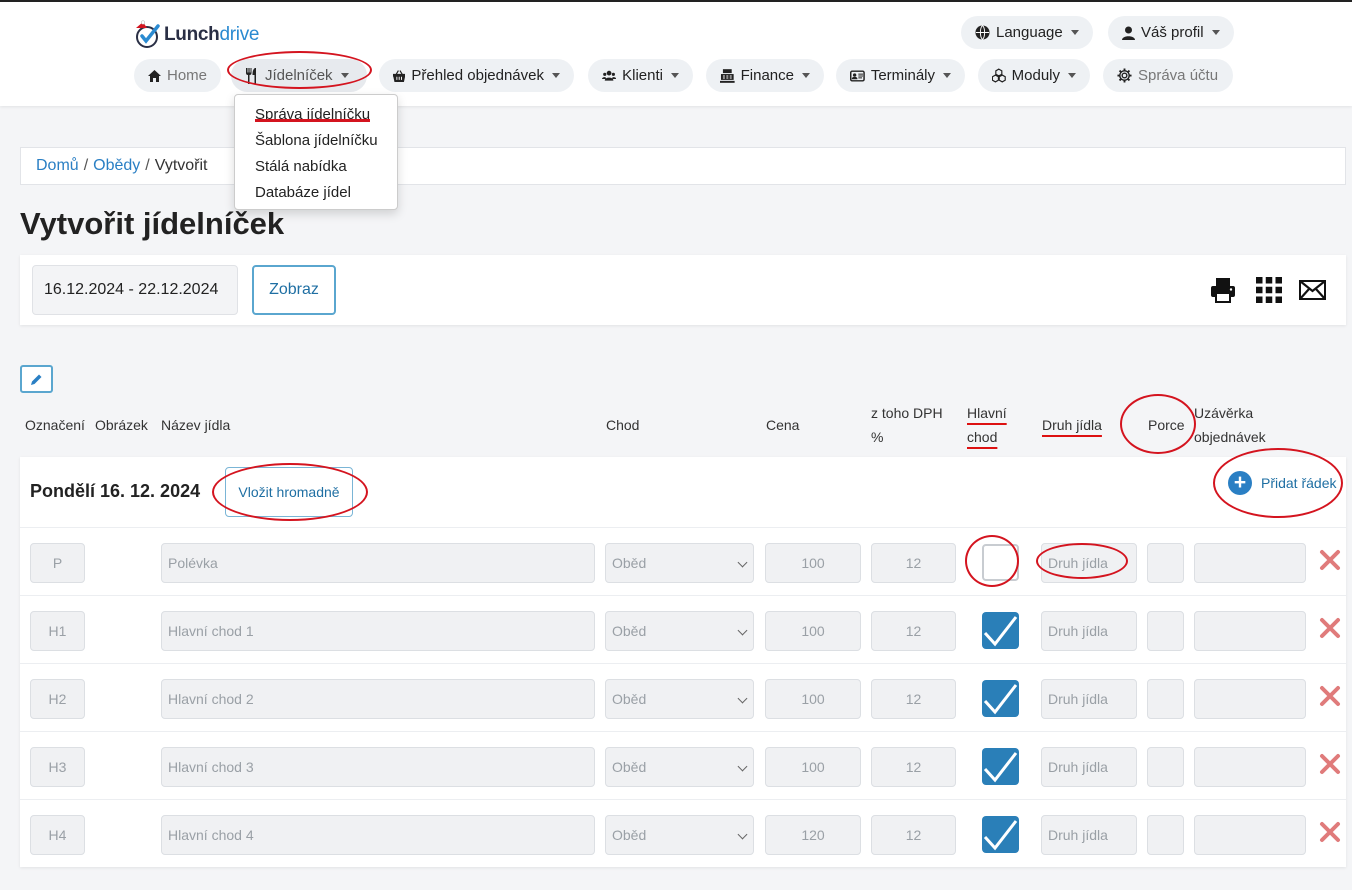 Image resolution: width=1352 pixels, height=890 pixels. What do you see at coordinates (294, 290) in the screenshot?
I see `show-button: Zobraz` at bounding box center [294, 290].